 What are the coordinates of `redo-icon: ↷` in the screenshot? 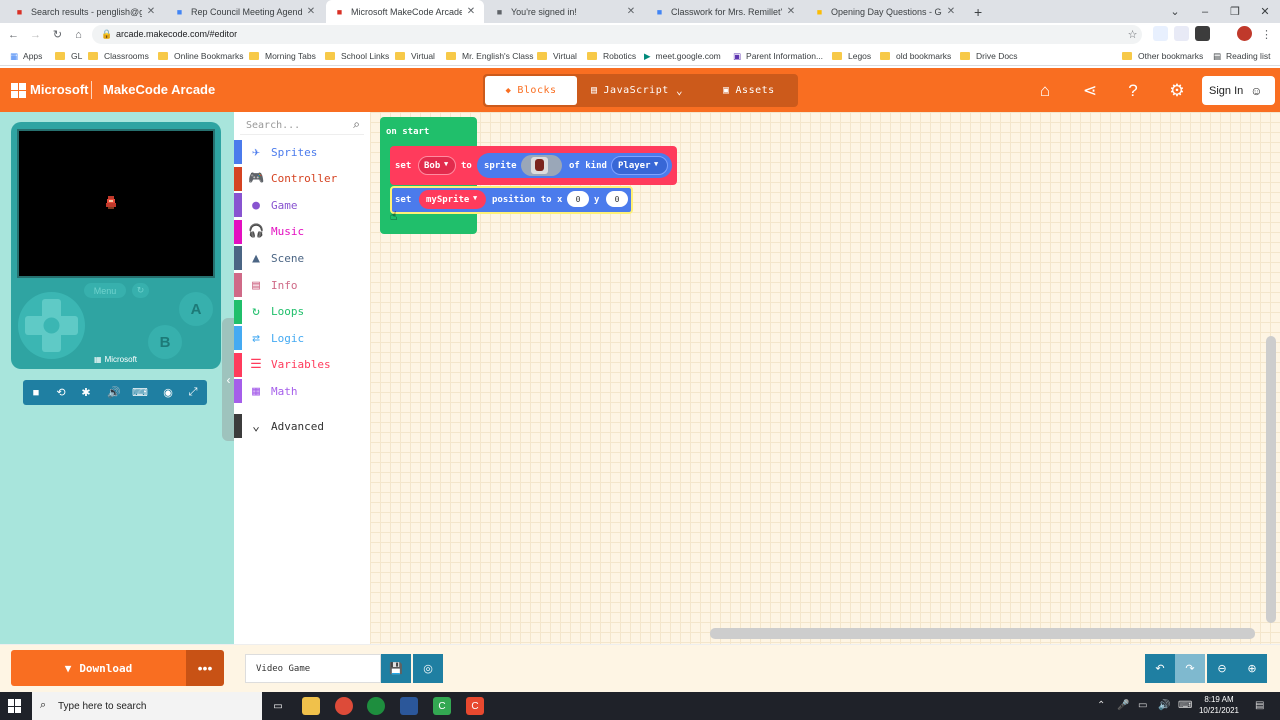 It's located at (1190, 668).